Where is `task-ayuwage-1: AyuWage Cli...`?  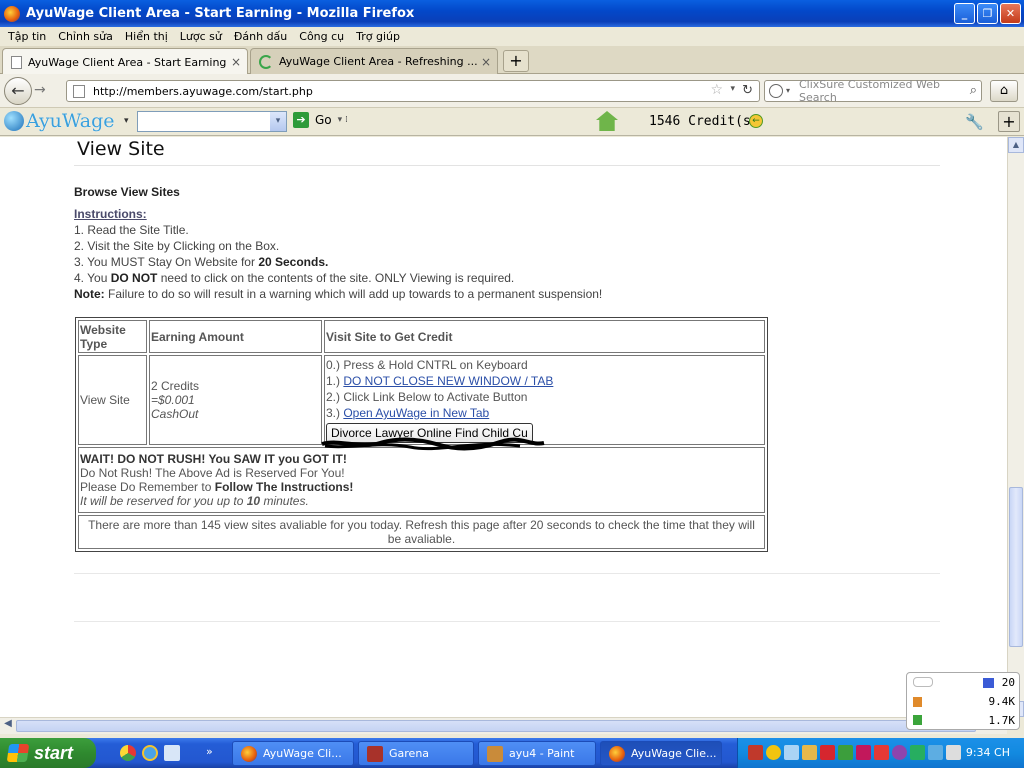
task-ayuwage-1: AyuWage Cli... is located at coordinates (293, 753).